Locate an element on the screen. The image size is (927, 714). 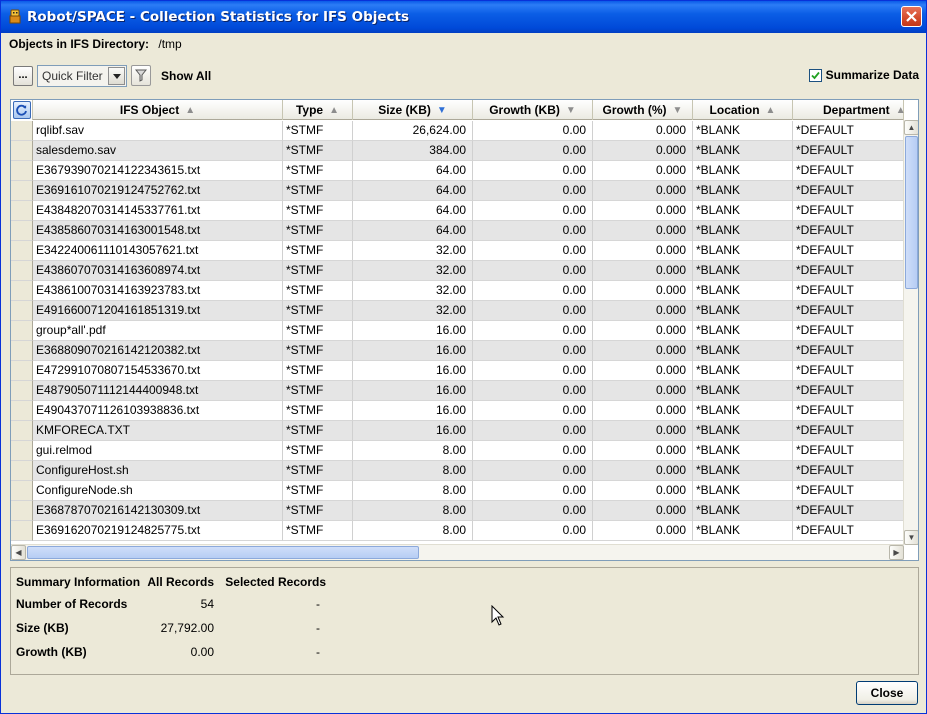
cell-size: 32.00 is located at coordinates (413, 311).